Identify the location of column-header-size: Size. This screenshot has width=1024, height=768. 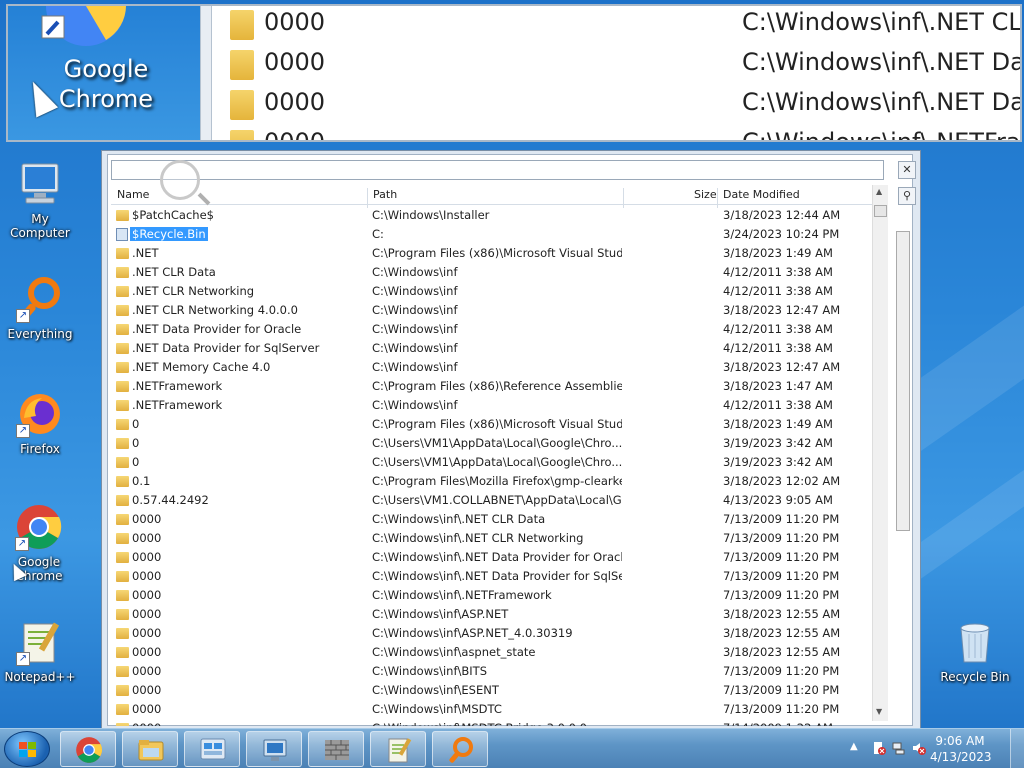
(705, 194).